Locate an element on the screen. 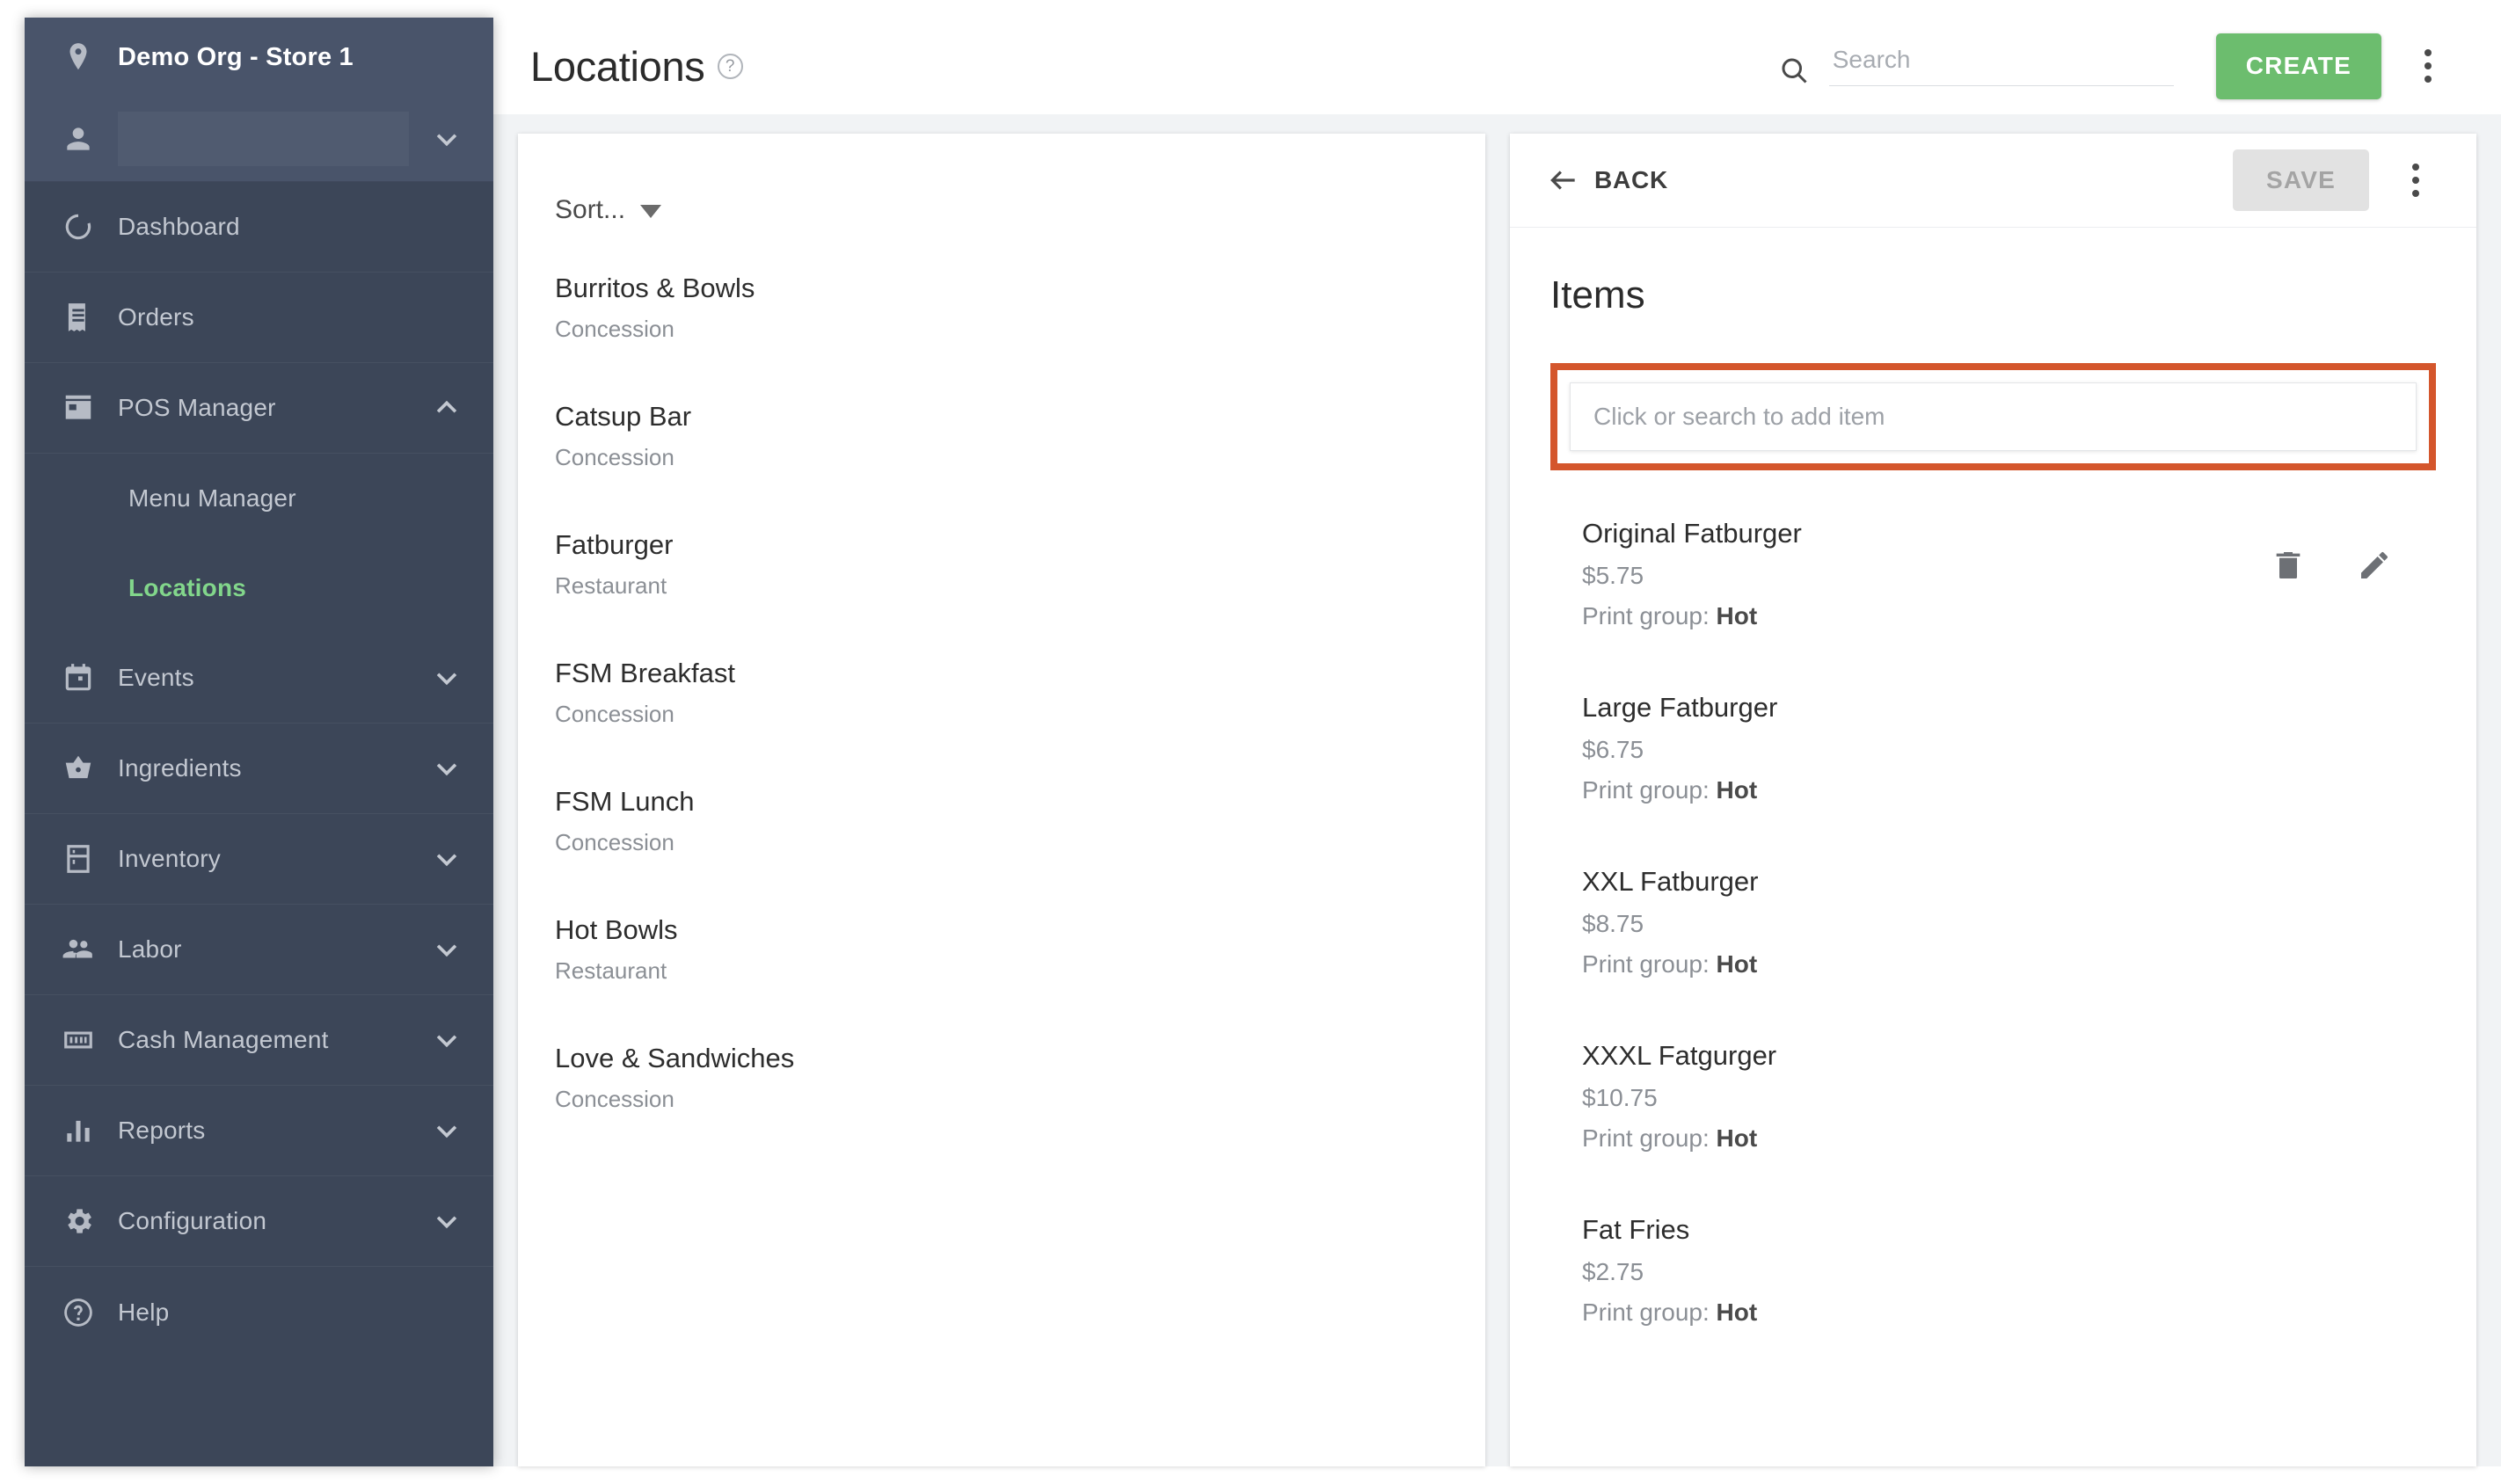  list-item: FSM Breakfast Concession is located at coordinates (1001, 693).